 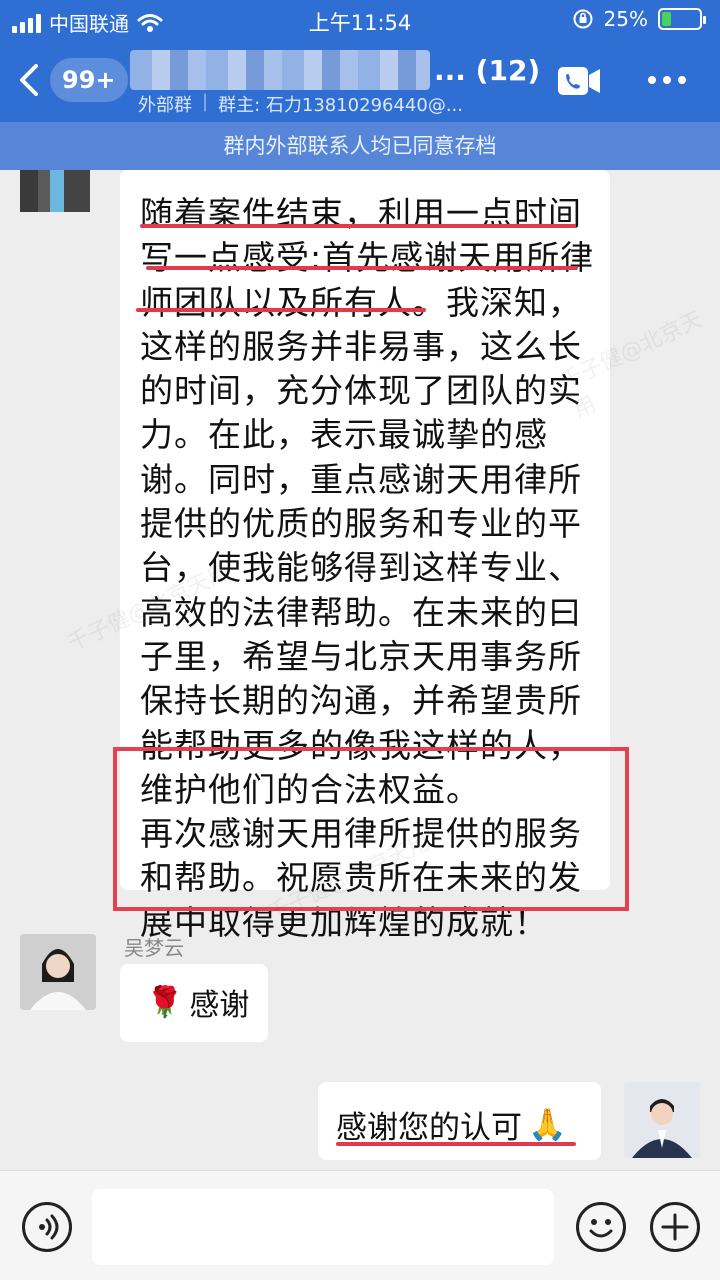 I want to click on message-line: 谢。同时，重点感谢天用律所, so click(x=361, y=479).